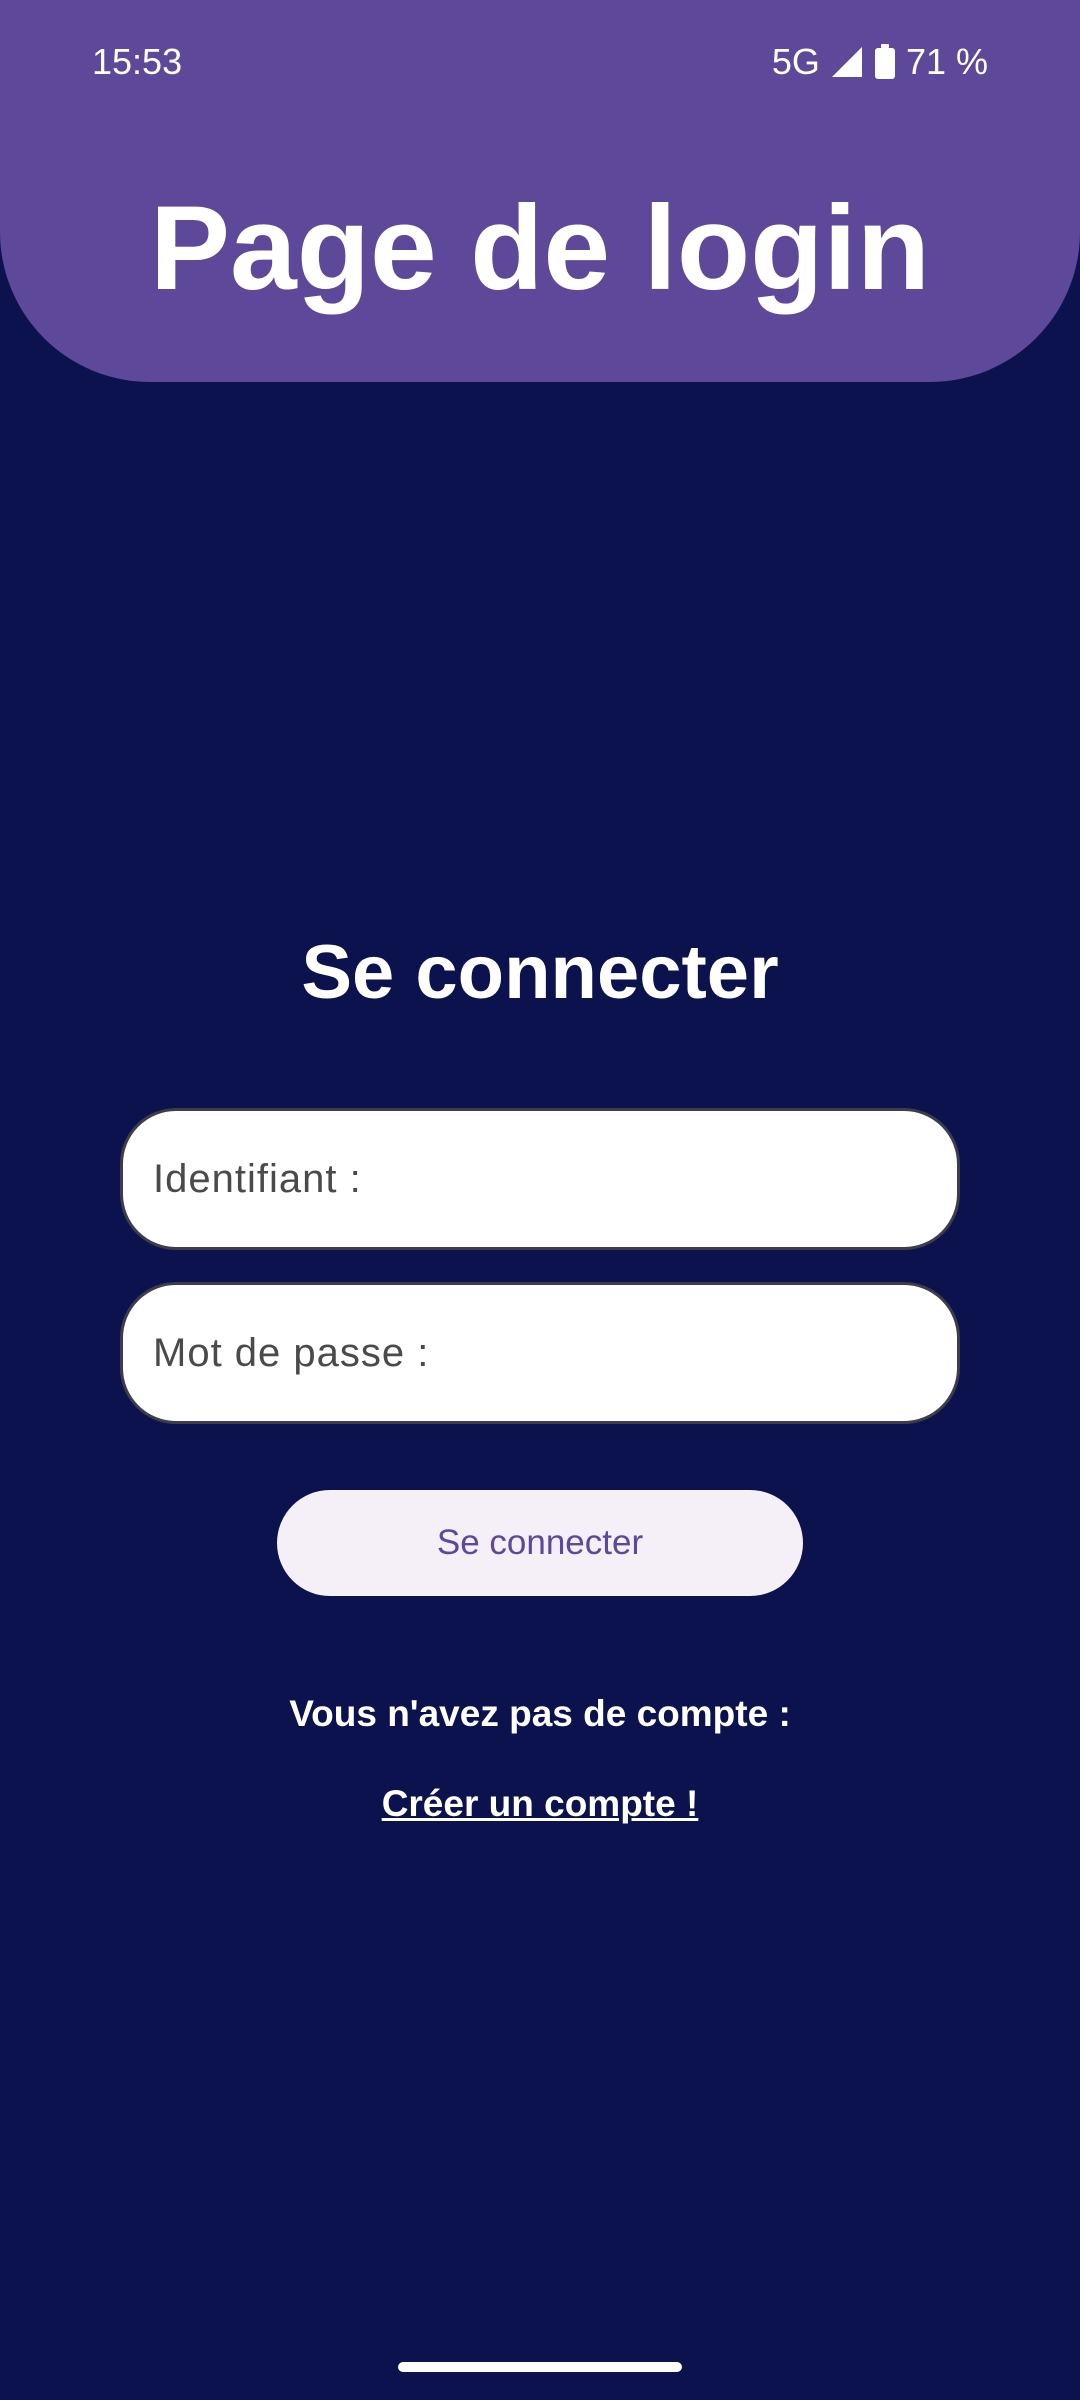 This screenshot has width=1080, height=2400. I want to click on page-title: Page de login, so click(540, 248).